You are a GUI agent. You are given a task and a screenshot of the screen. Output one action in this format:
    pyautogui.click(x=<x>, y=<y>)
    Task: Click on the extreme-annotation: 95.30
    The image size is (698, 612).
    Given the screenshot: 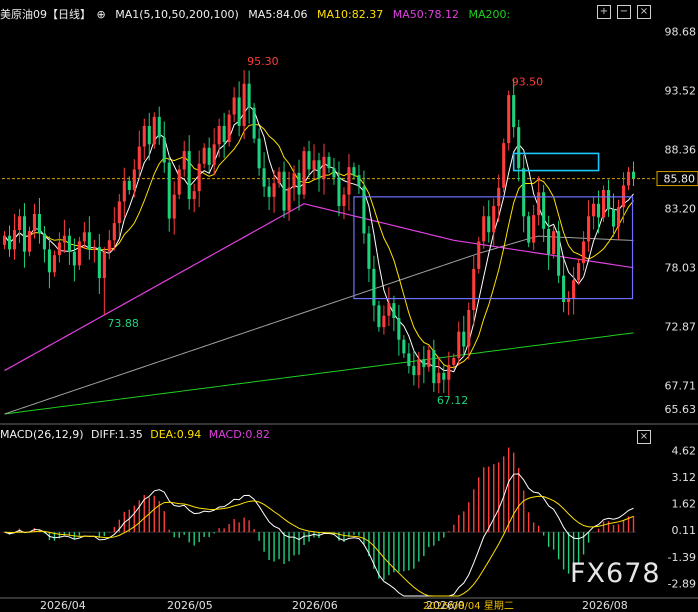 What is the action you would take?
    pyautogui.click(x=263, y=61)
    